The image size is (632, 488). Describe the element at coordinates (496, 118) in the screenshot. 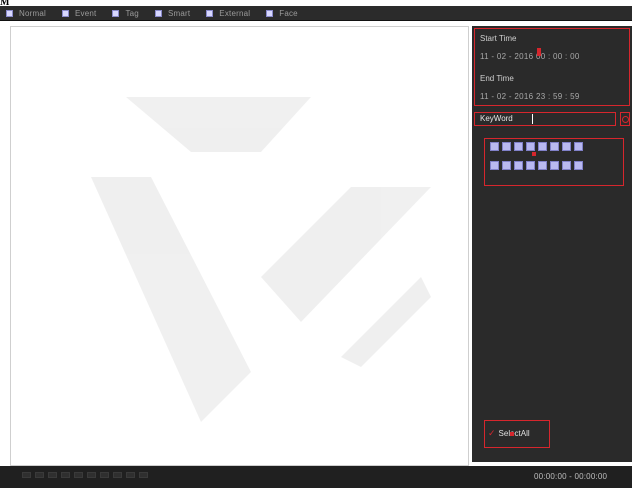

I see `keyword-label: KeyWord` at that location.